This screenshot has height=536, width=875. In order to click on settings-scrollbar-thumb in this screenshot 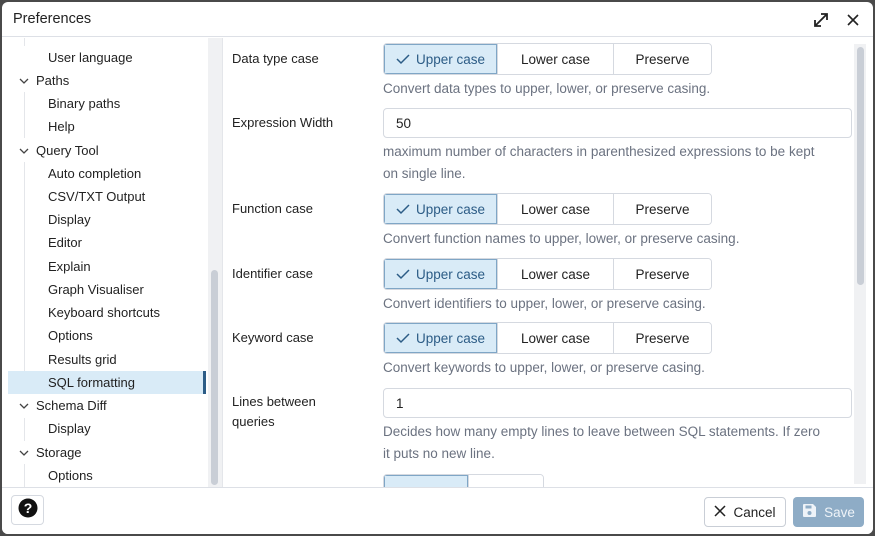, I will do `click(860, 166)`.